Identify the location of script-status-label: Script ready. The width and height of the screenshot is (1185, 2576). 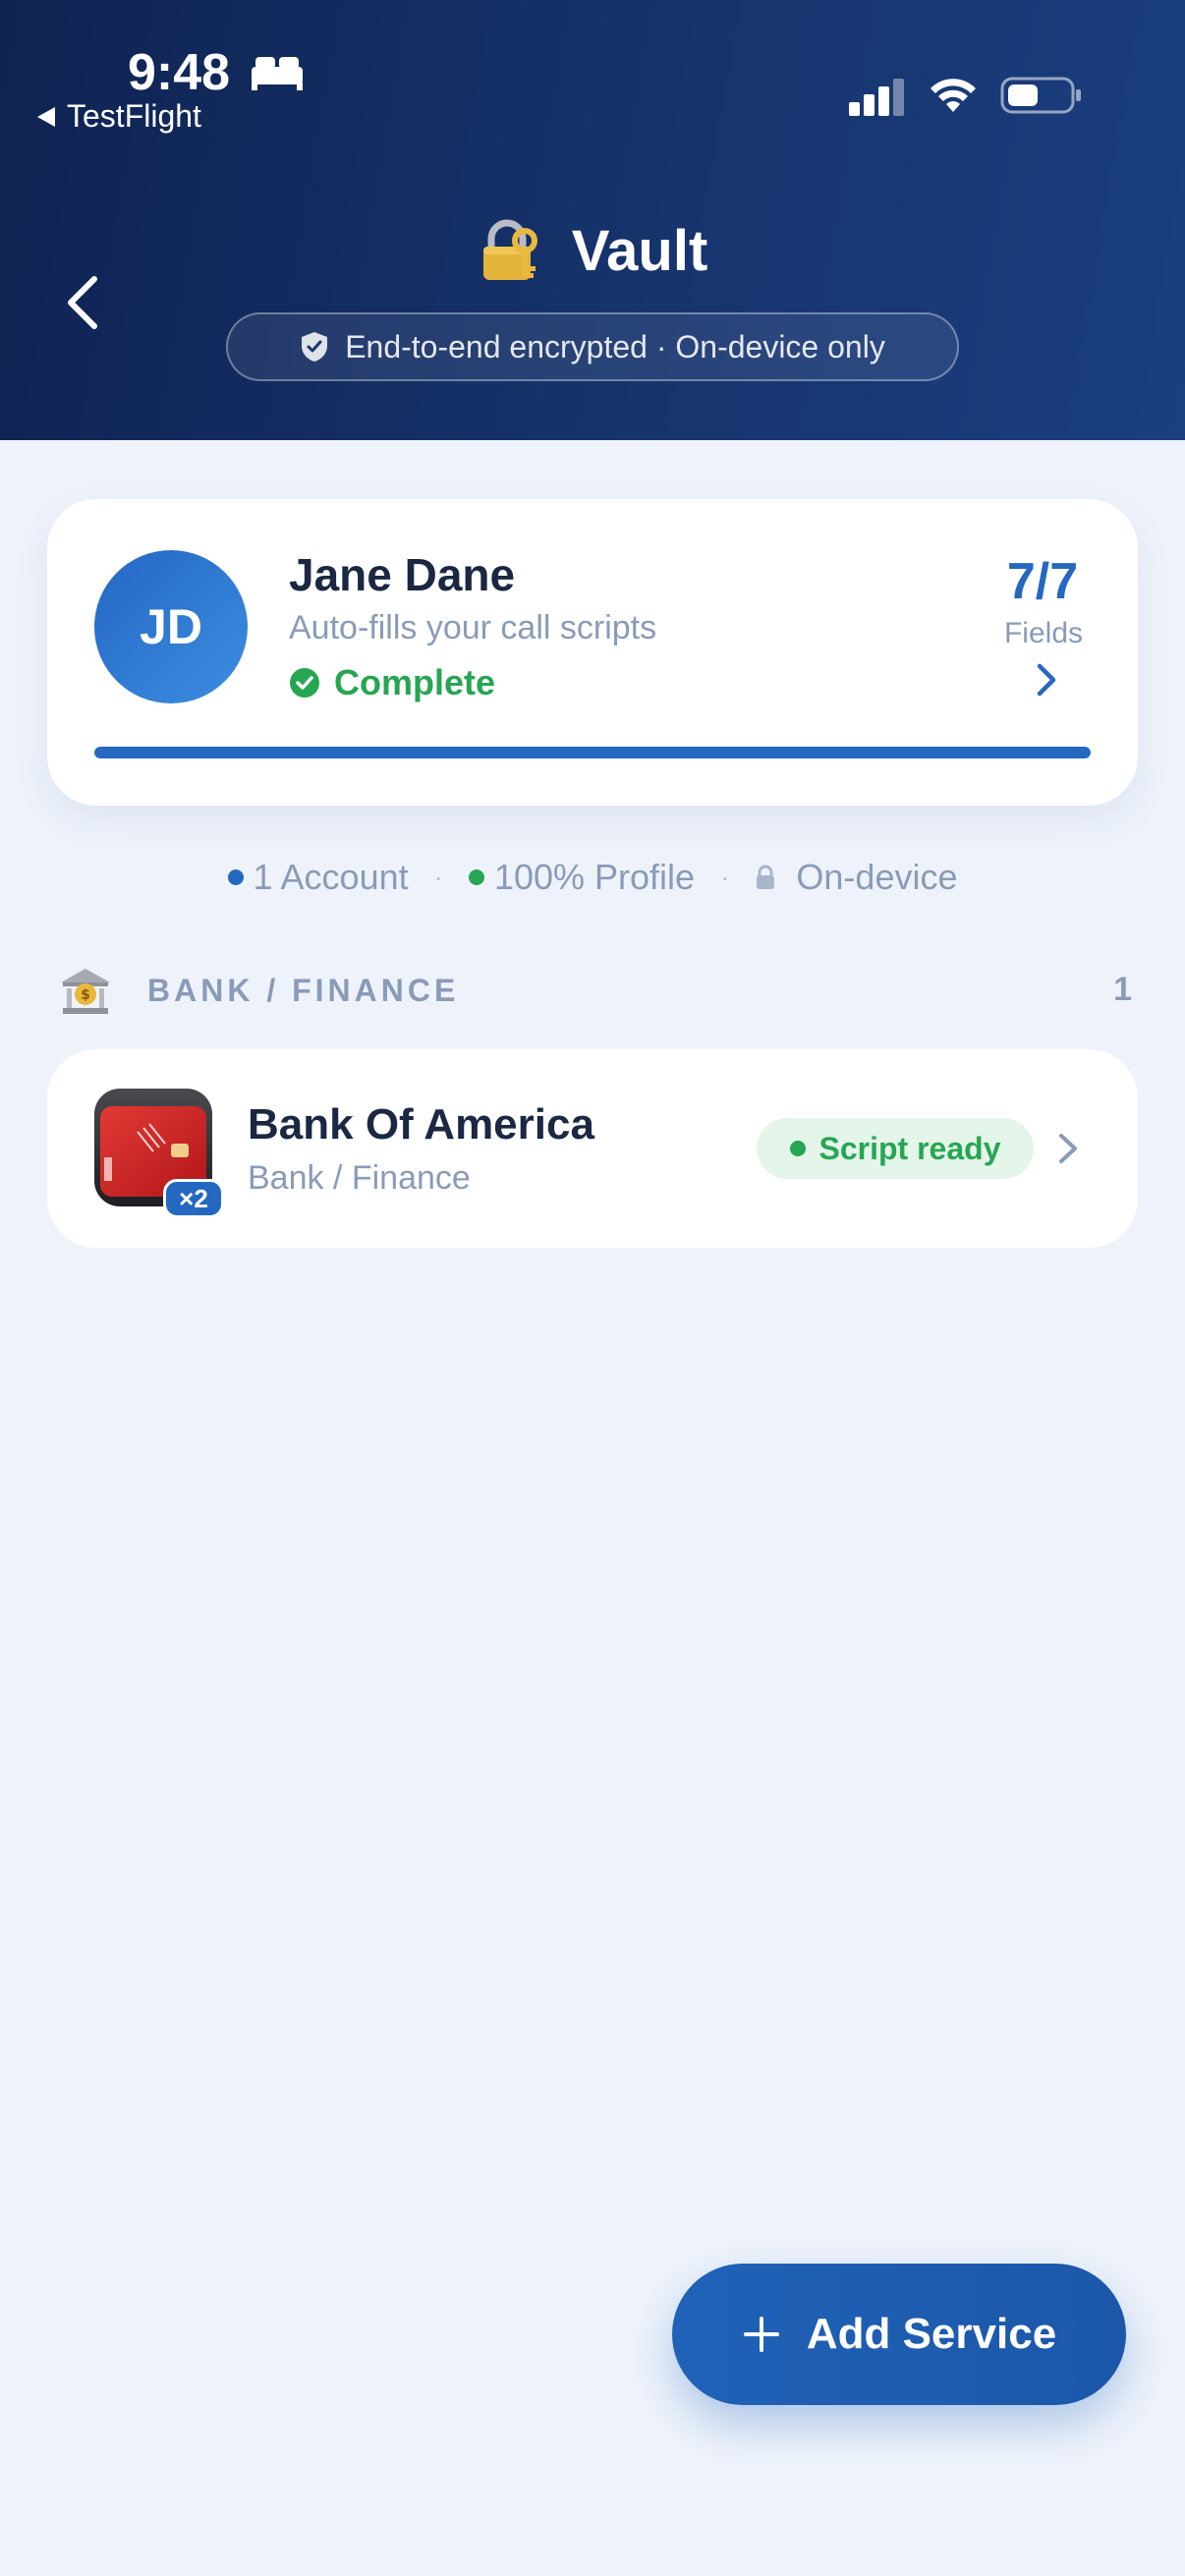
(910, 1148).